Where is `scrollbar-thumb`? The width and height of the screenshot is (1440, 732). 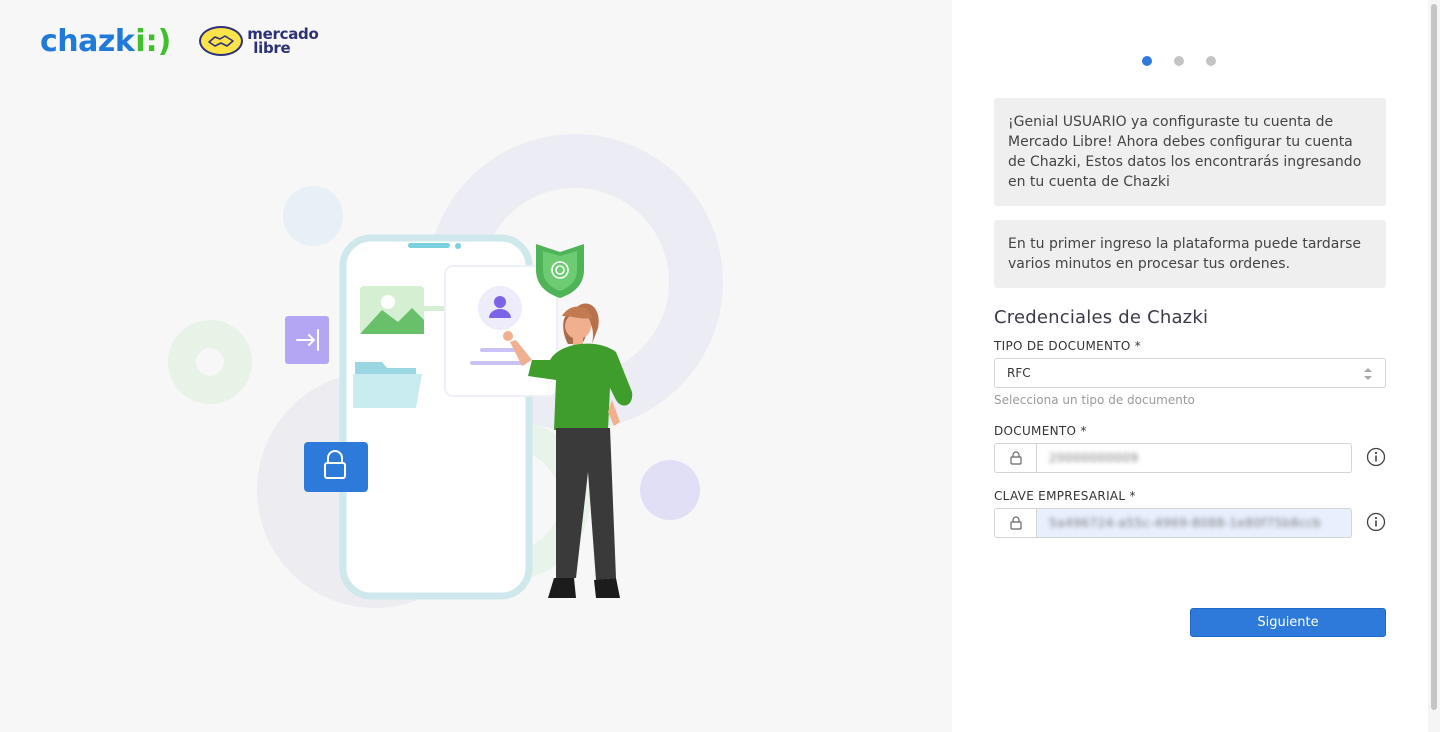 scrollbar-thumb is located at coordinates (1434, 357).